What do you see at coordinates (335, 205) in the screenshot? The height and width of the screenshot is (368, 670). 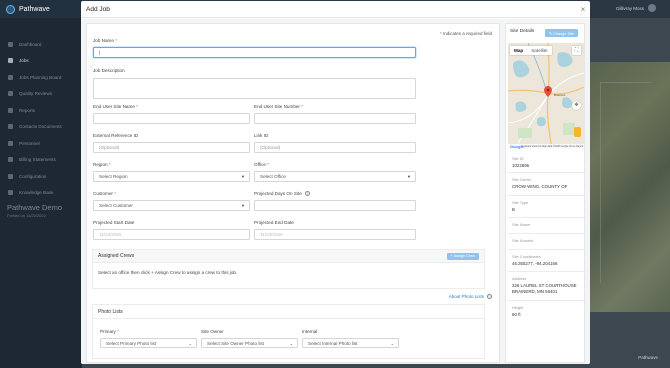 I see `projected-days-input` at bounding box center [335, 205].